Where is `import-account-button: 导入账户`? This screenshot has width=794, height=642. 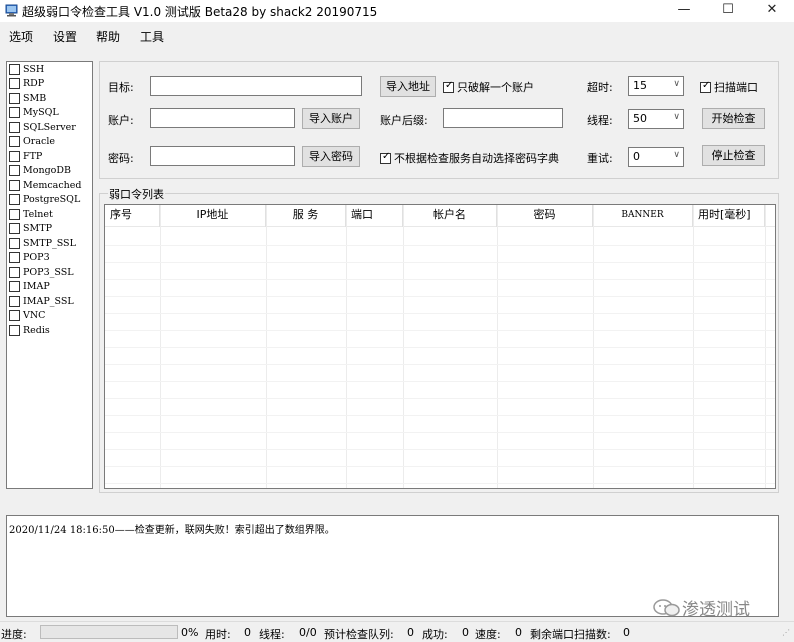
import-account-button: 导入账户 is located at coordinates (331, 118).